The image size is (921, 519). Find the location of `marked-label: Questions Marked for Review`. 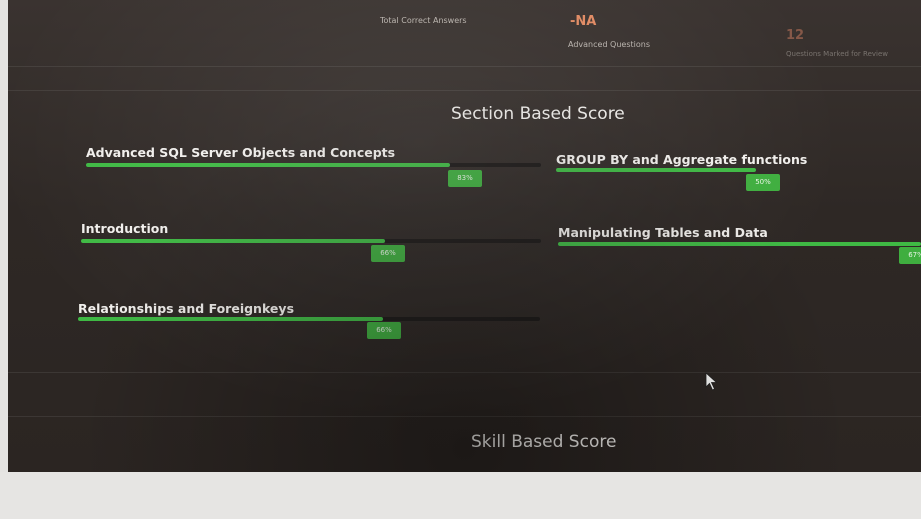

marked-label: Questions Marked for Review is located at coordinates (837, 54).